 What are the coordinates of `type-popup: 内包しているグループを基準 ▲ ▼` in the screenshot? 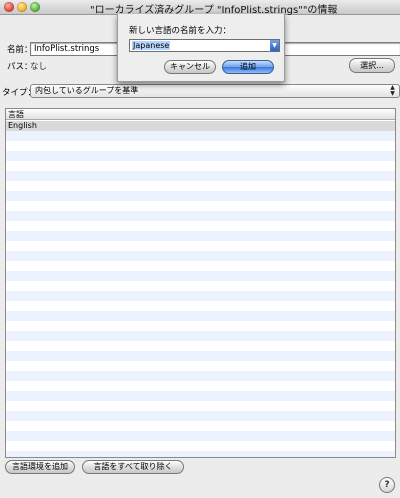 It's located at (215, 91).